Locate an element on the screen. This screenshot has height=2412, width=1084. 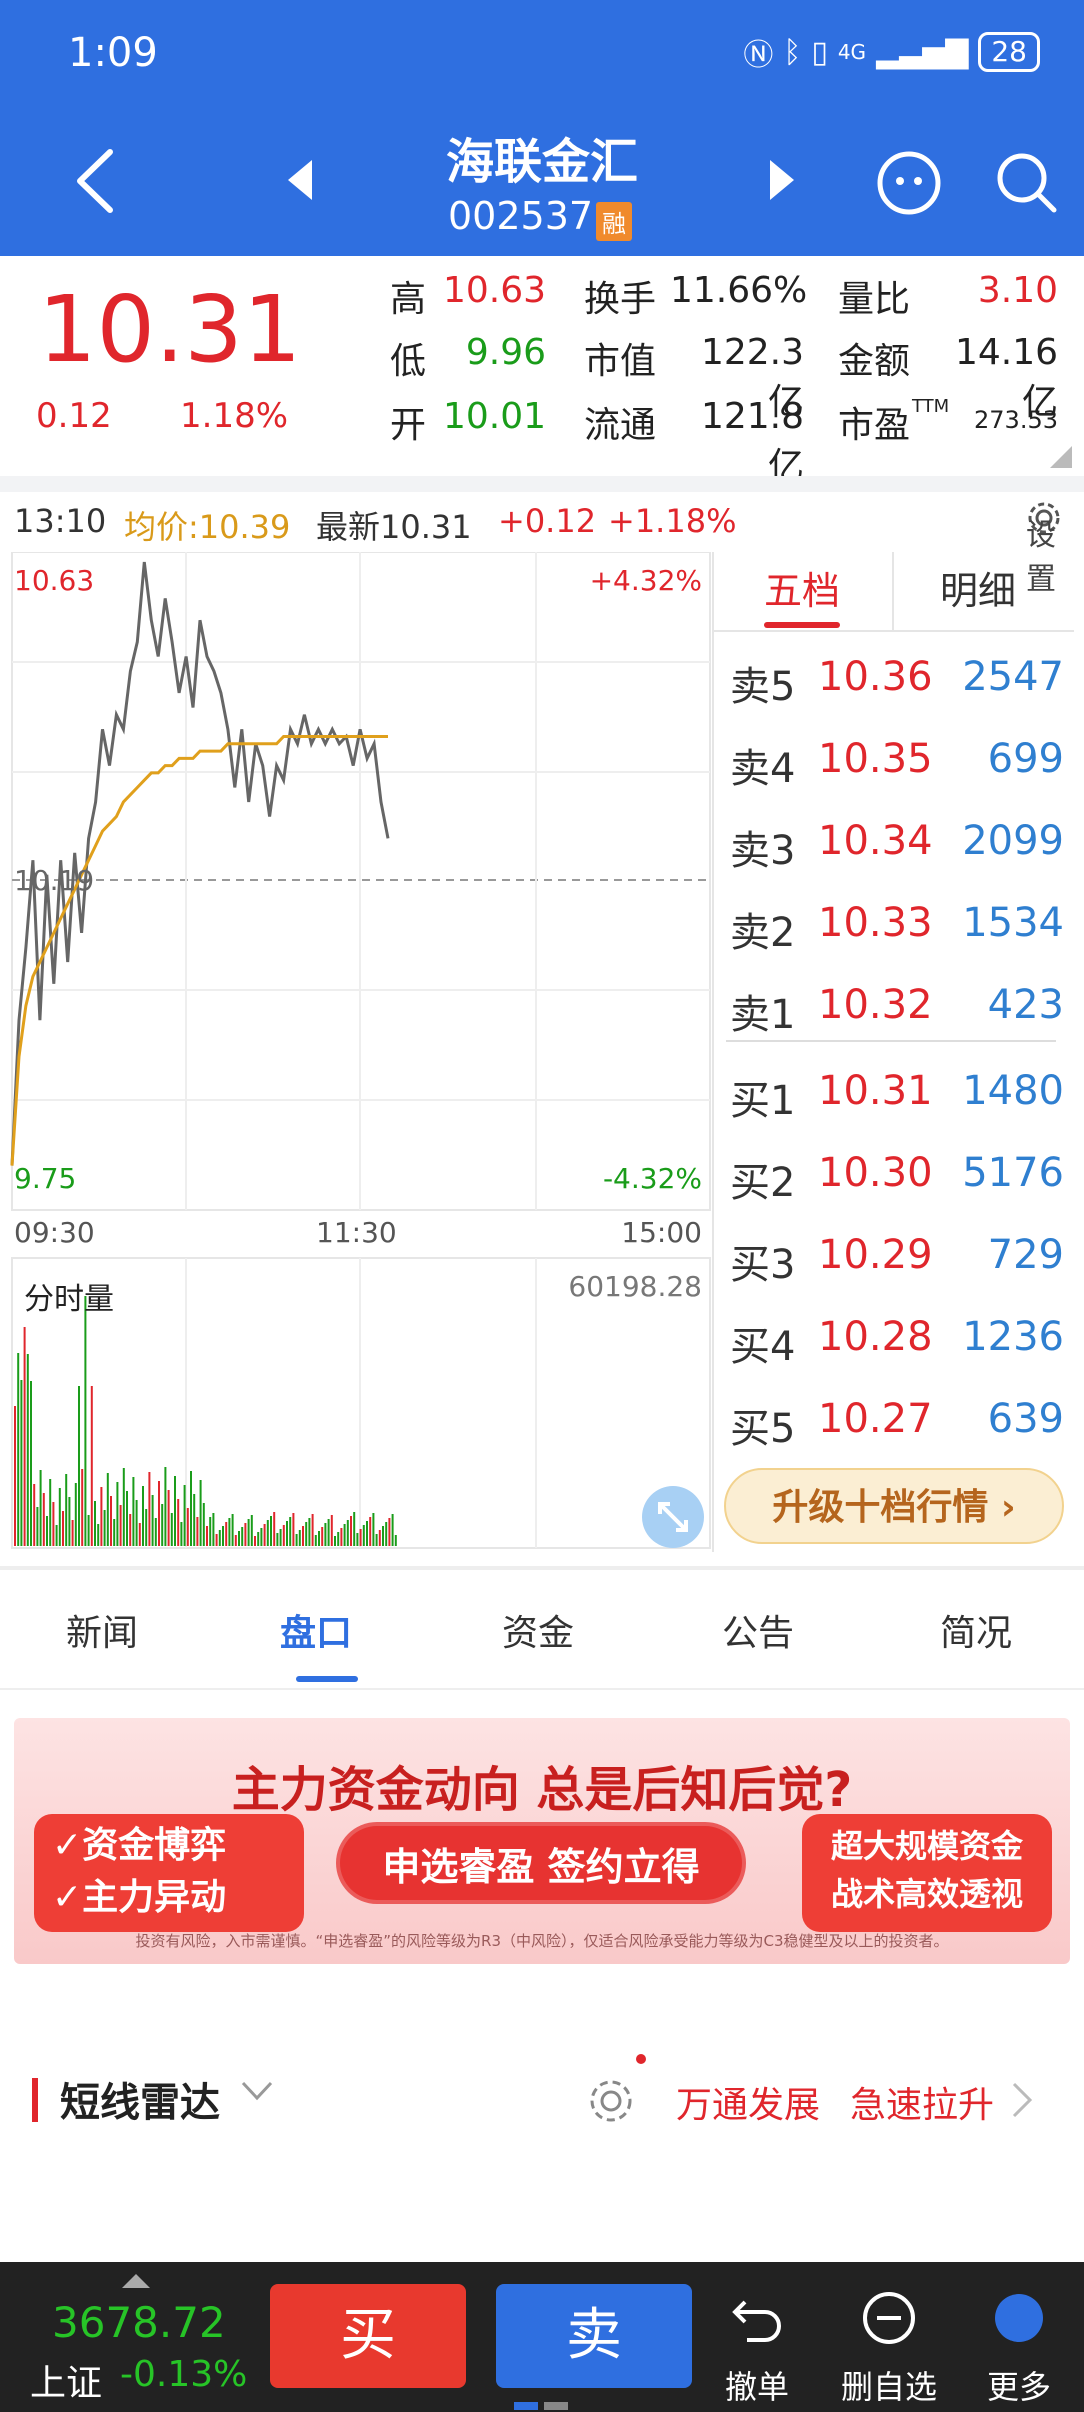
ask-level-label: 卖3 is located at coordinates (763, 851).